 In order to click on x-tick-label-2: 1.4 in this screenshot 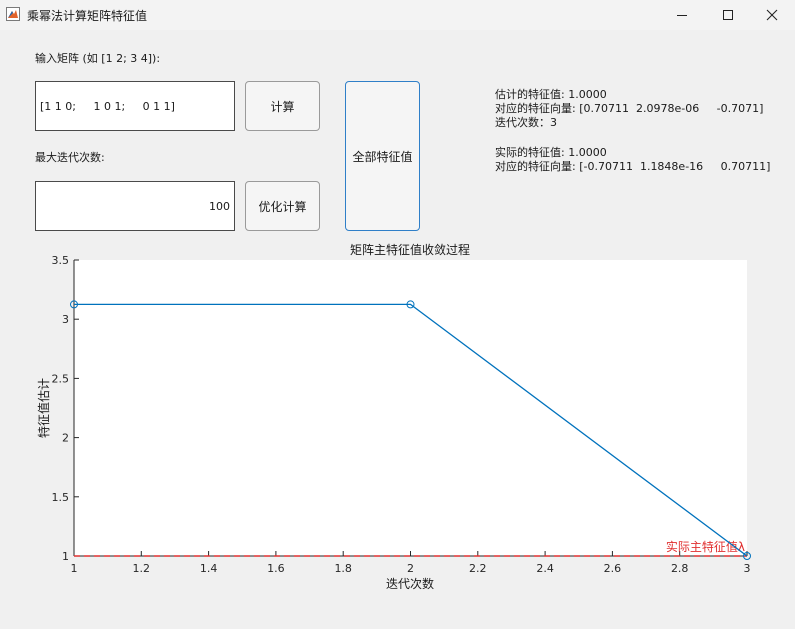, I will do `click(209, 568)`.